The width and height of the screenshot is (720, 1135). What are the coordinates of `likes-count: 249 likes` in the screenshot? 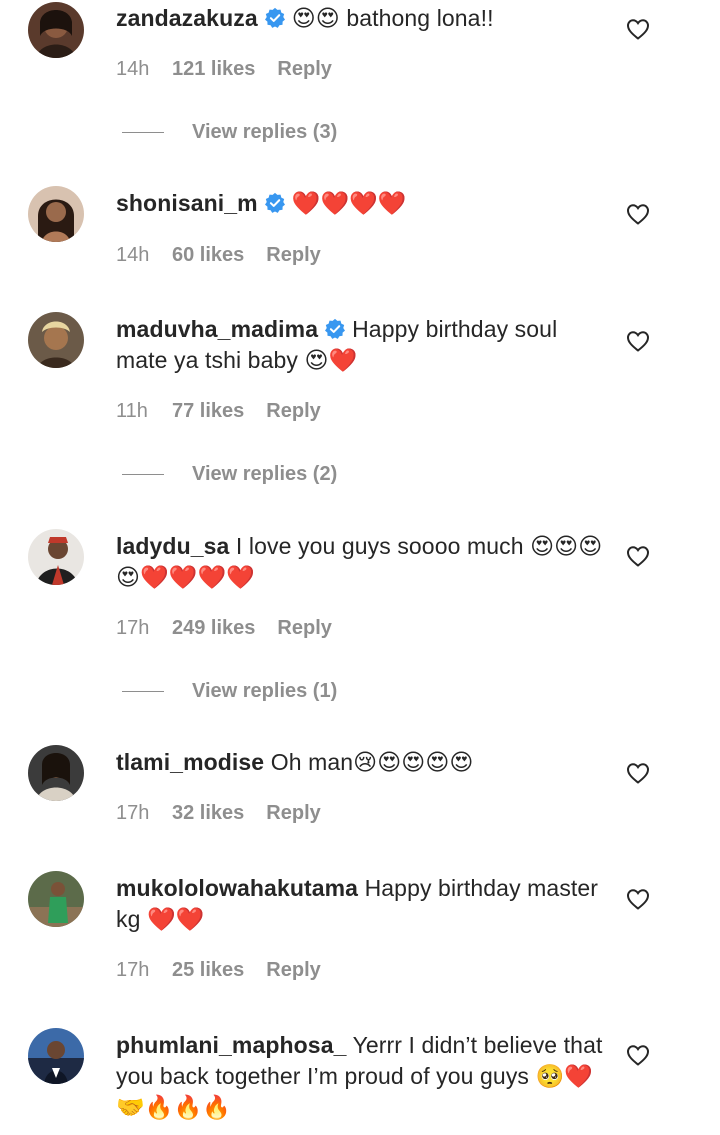 It's located at (213, 628).